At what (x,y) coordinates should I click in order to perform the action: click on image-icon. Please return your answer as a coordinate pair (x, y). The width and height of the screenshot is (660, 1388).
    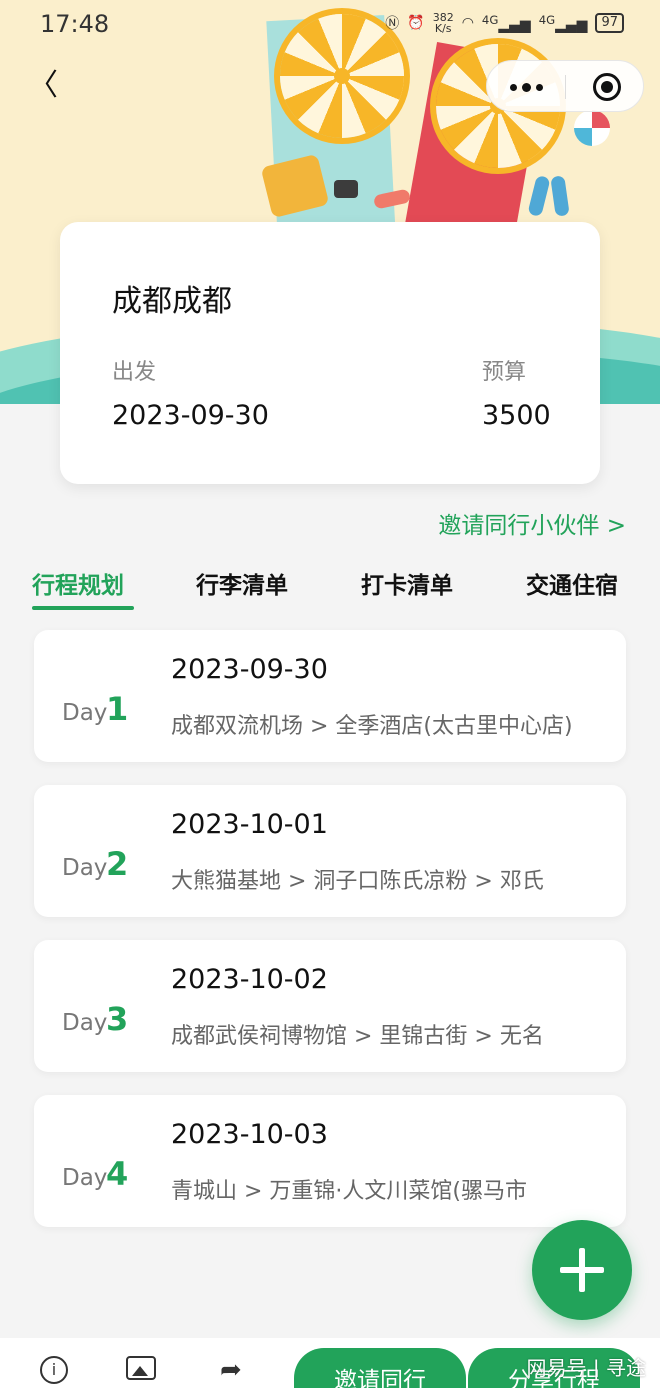
    Looking at the image, I should click on (141, 1368).